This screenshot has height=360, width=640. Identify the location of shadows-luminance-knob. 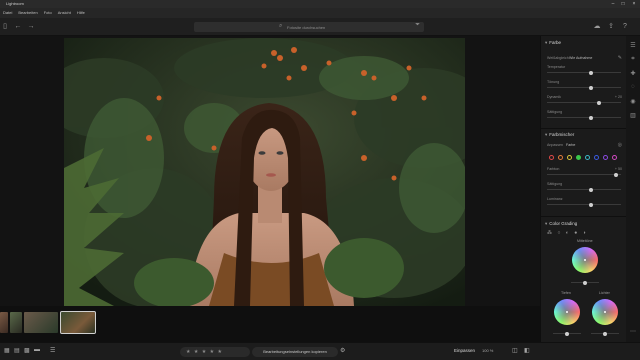
(567, 333).